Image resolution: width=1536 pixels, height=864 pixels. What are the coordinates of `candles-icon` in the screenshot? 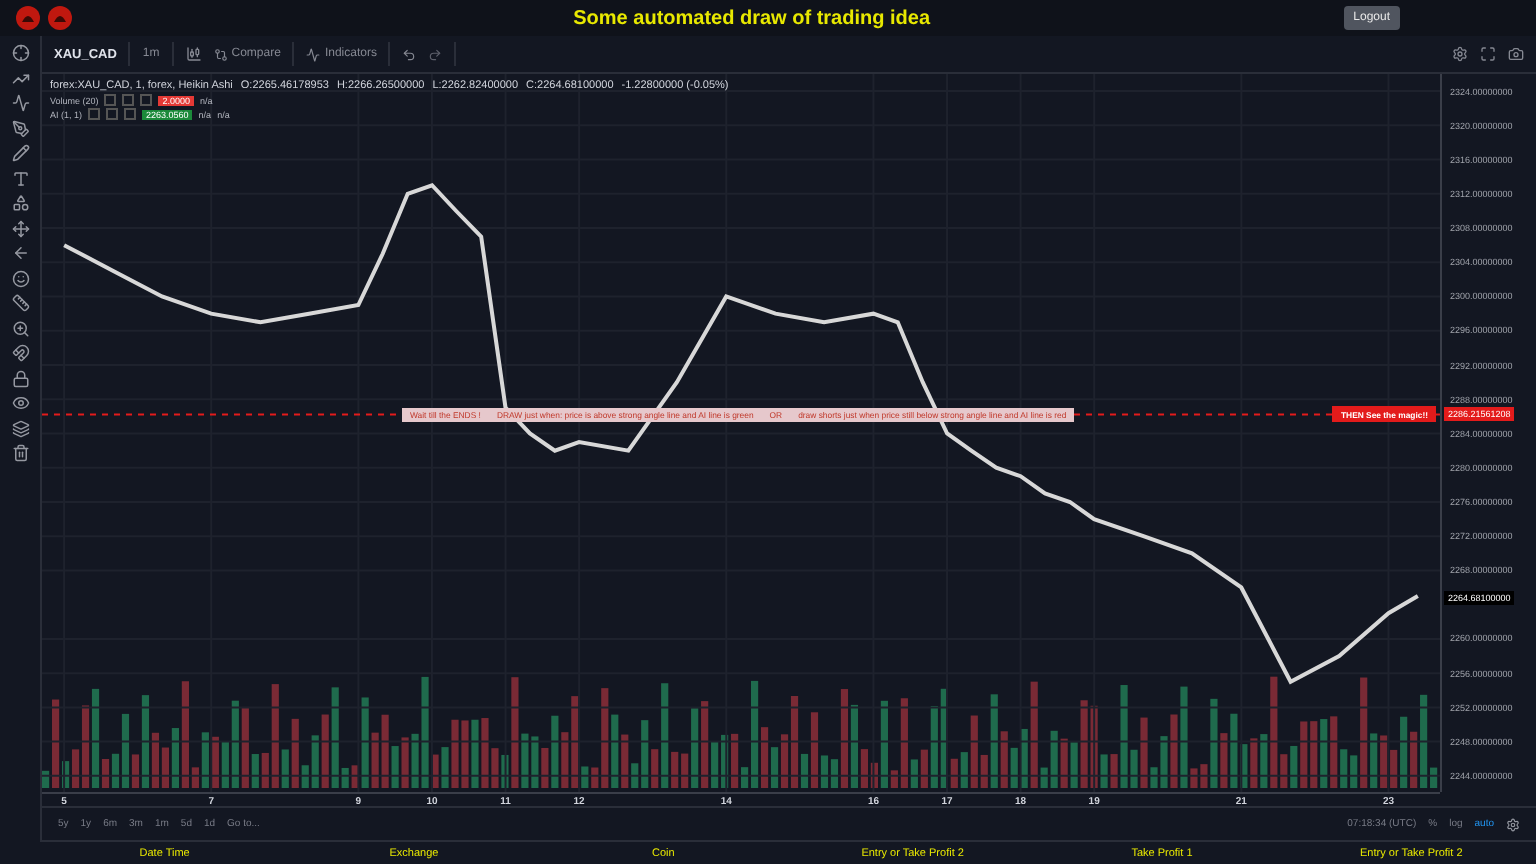 It's located at (193, 54).